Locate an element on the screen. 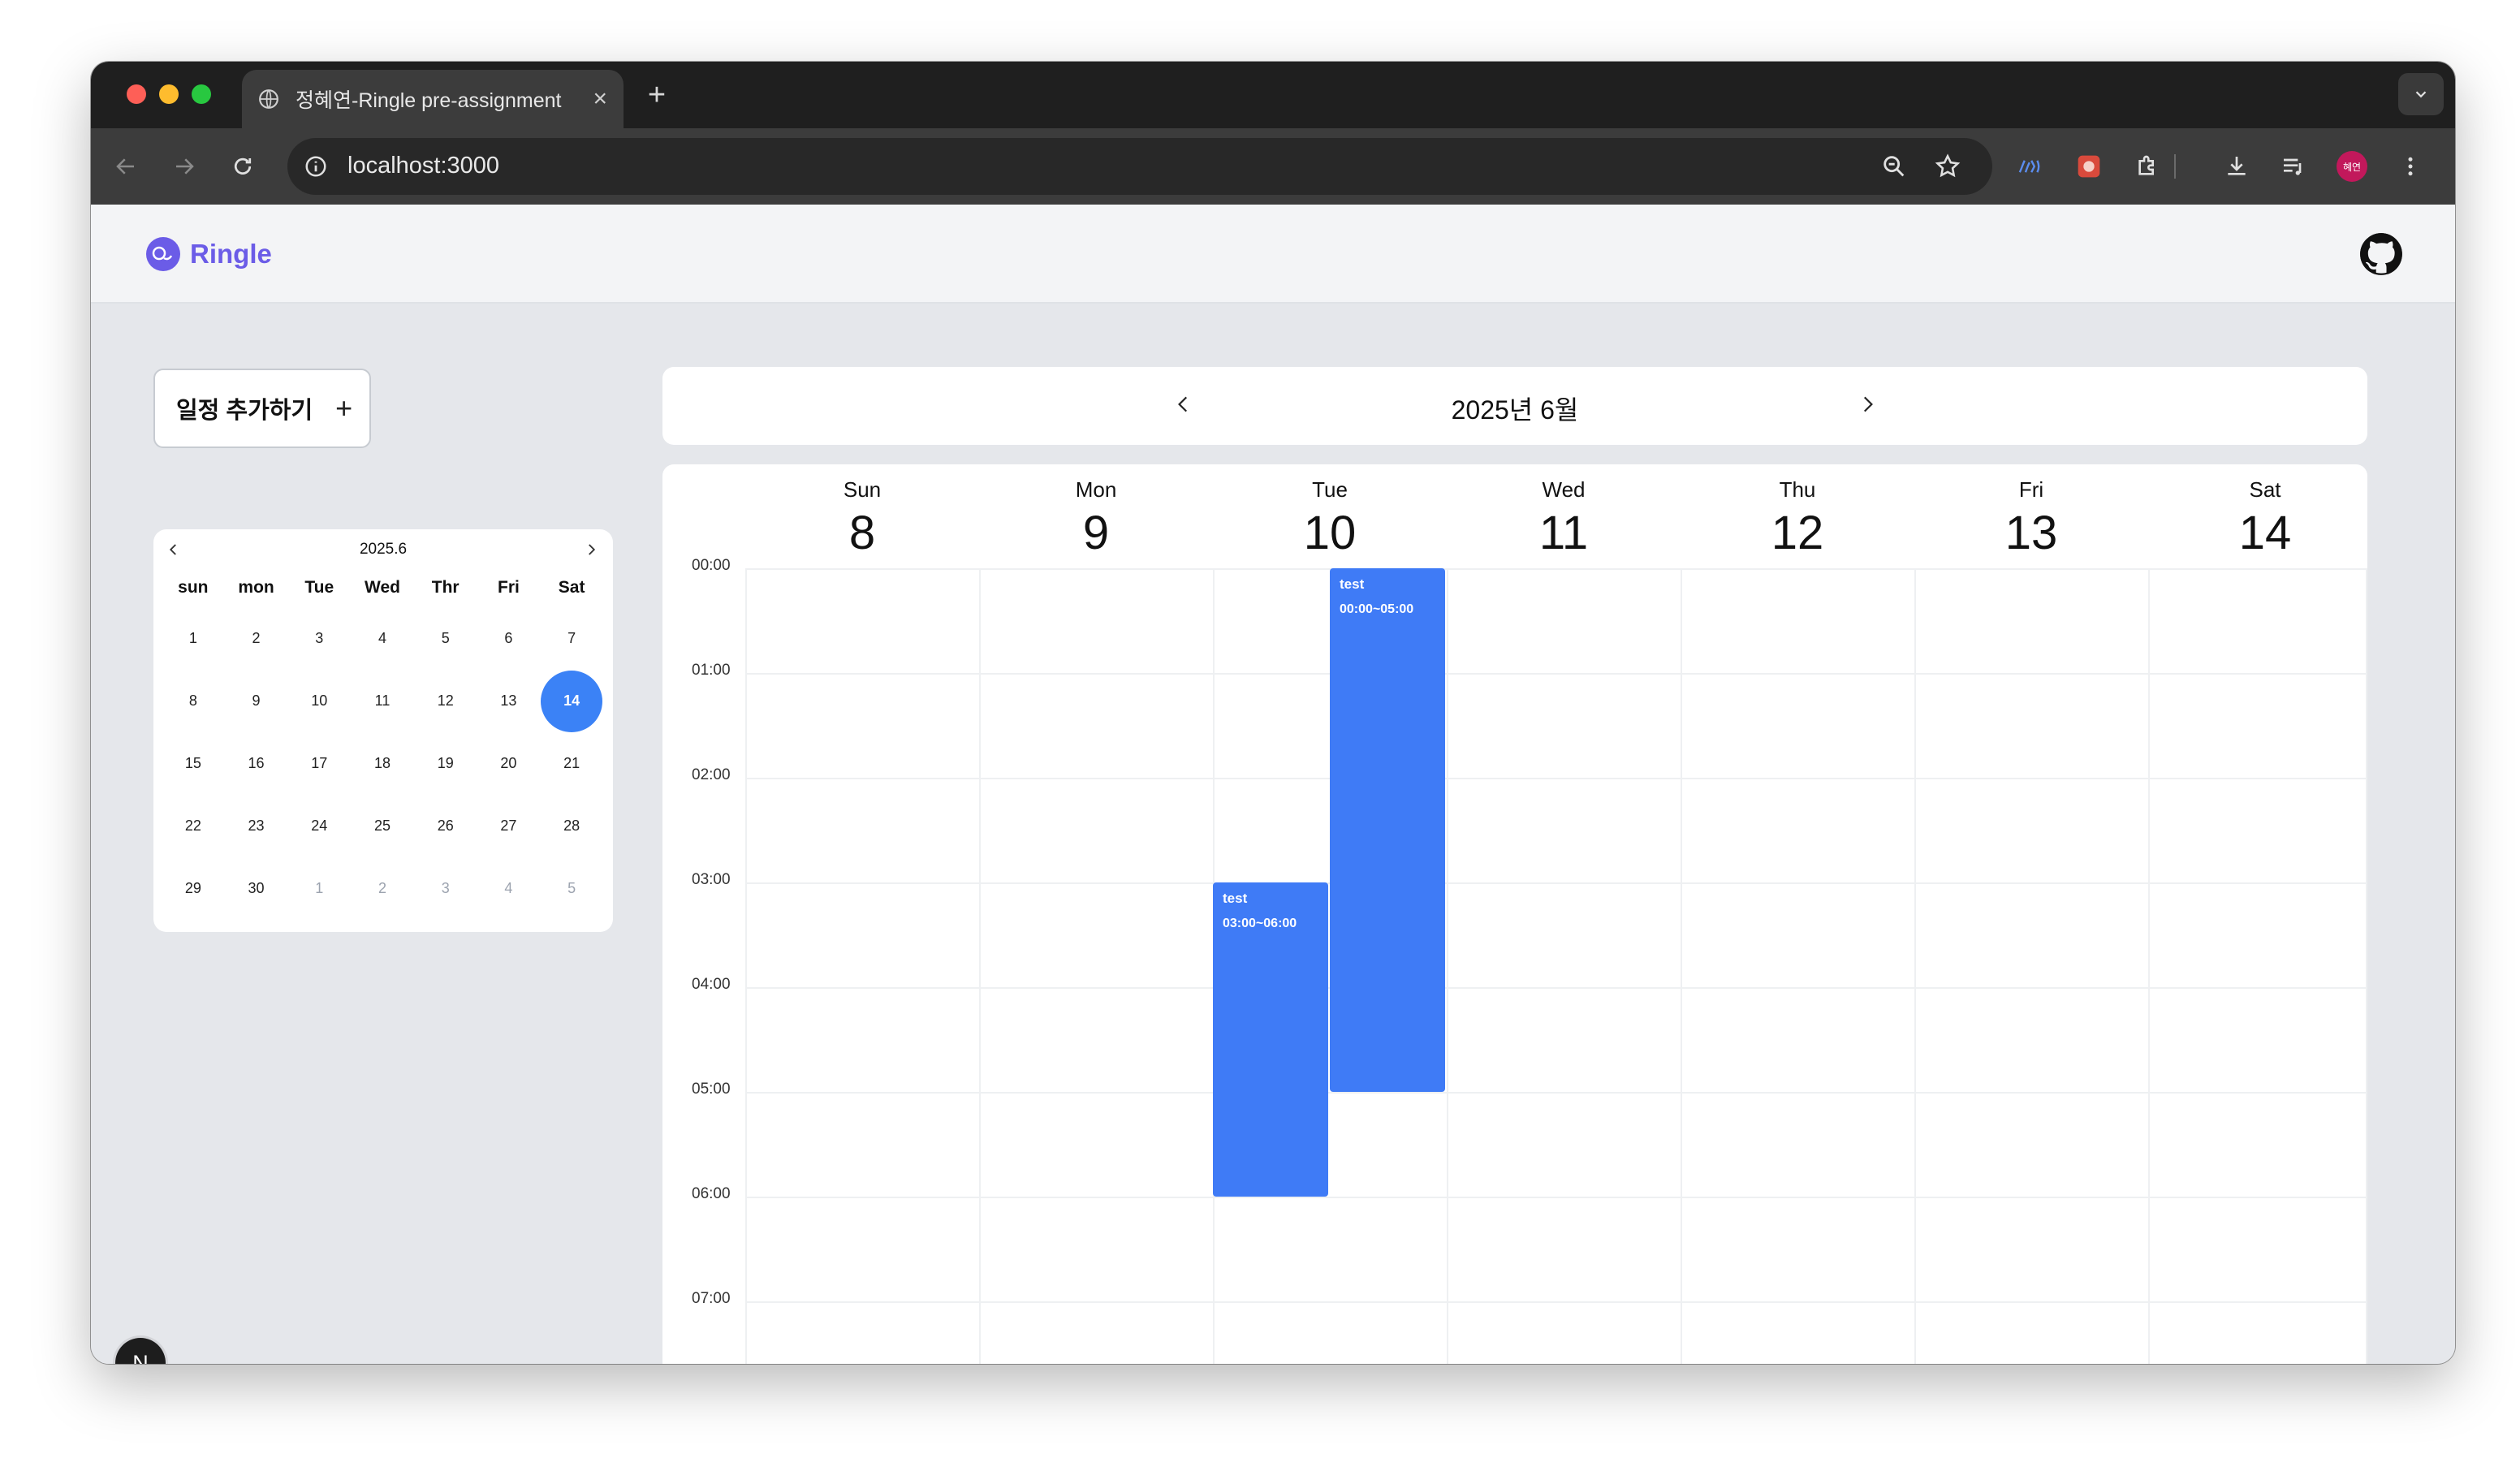 The width and height of the screenshot is (2520, 1471). red-app-icon is located at coordinates (2089, 166).